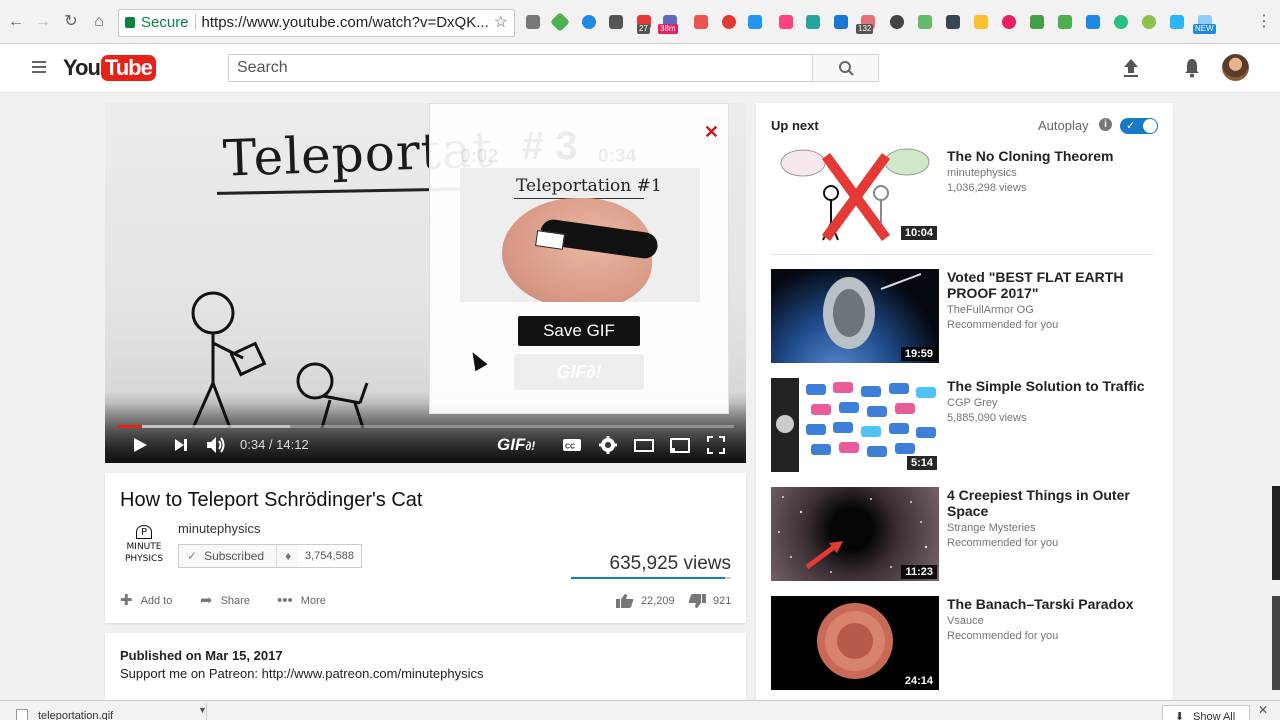 This screenshot has height=720, width=1280. I want to click on youtube-logo: You Tube, so click(109, 68).